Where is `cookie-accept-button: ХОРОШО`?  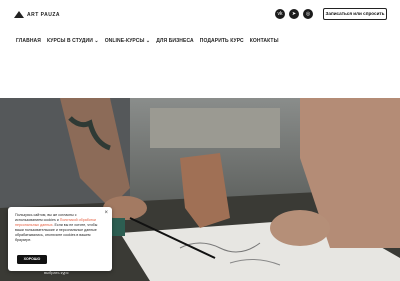 cookie-accept-button: ХОРОШО is located at coordinates (32, 259).